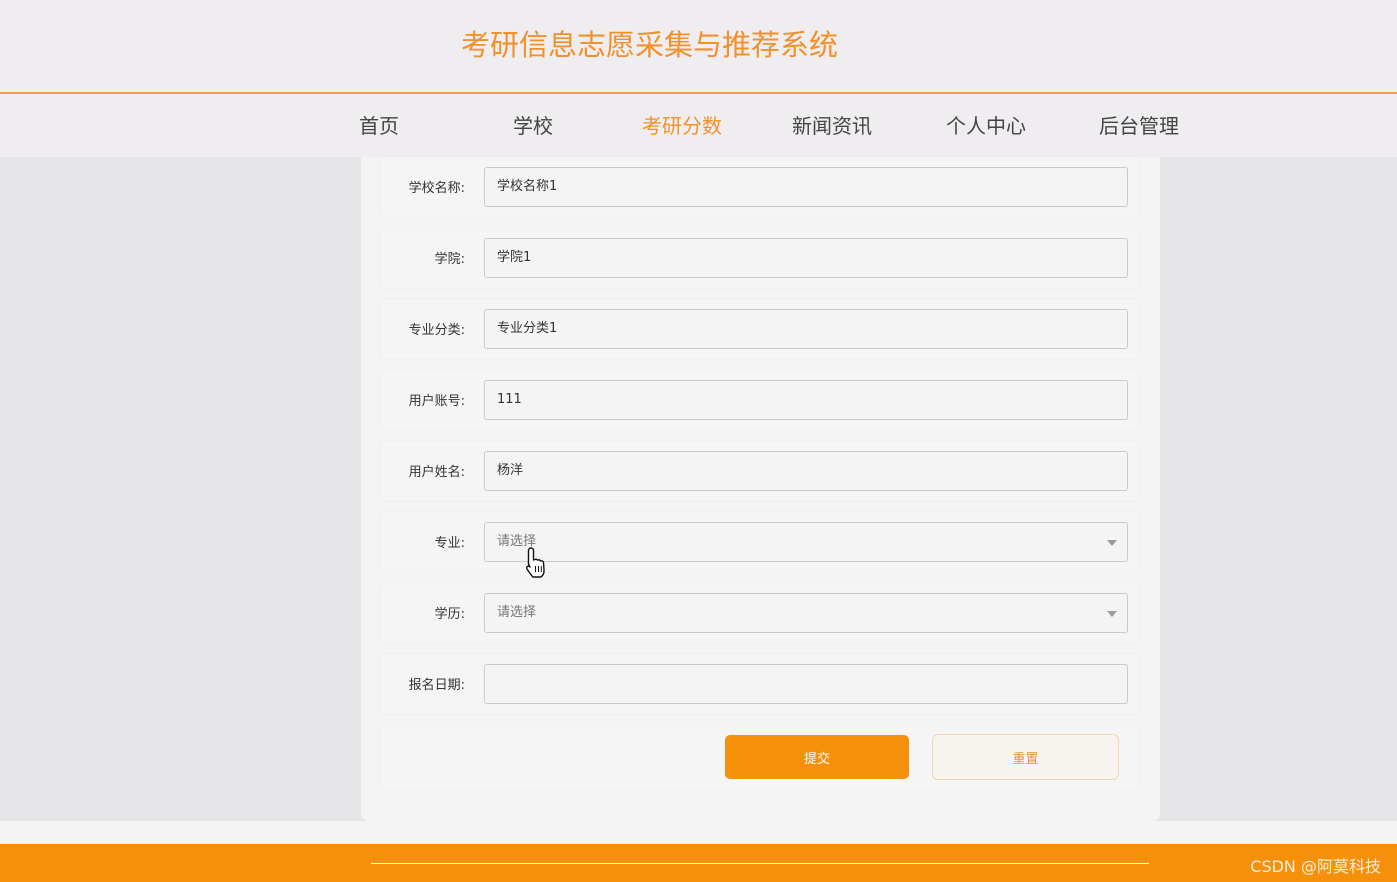  What do you see at coordinates (436, 188) in the screenshot?
I see `school-name-label: 学校名称:` at bounding box center [436, 188].